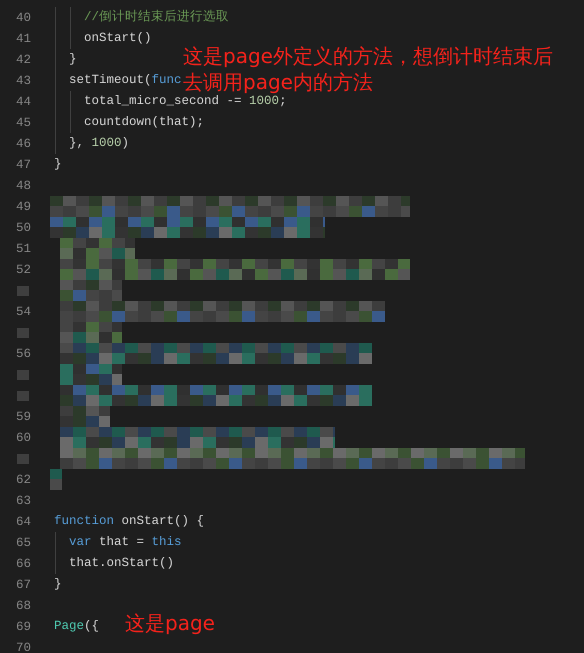 Image resolution: width=584 pixels, height=653 pixels. Describe the element at coordinates (23, 81) in the screenshot. I see `line-number: 43` at that location.